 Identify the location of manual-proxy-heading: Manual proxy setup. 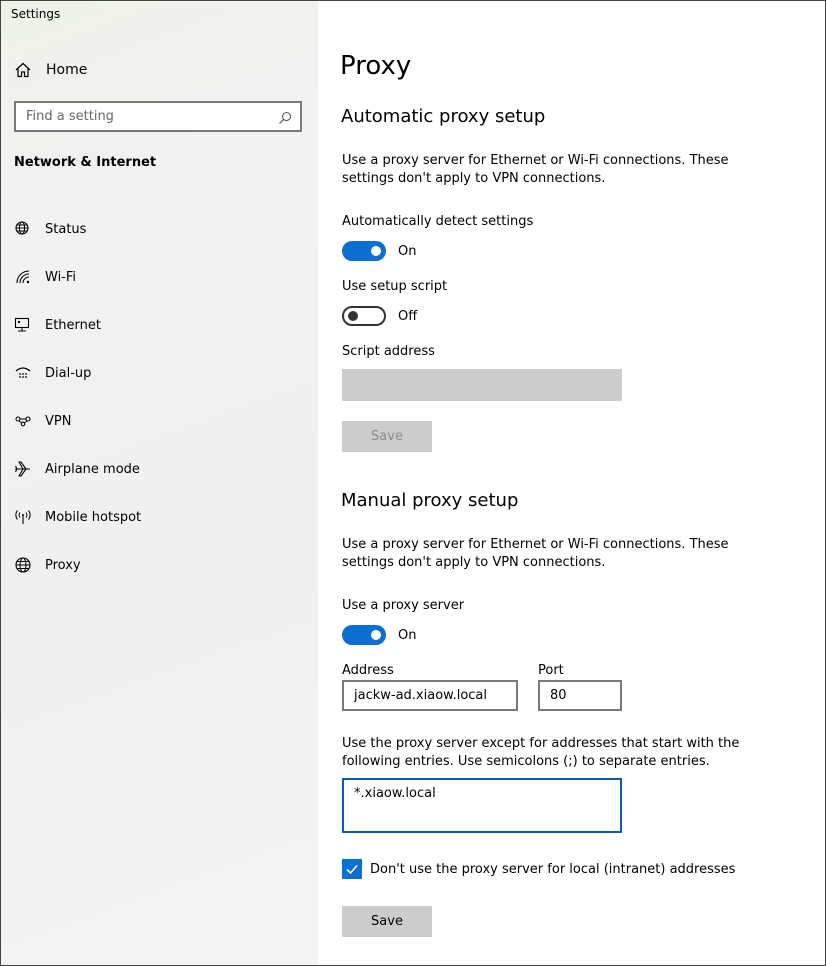
(430, 500).